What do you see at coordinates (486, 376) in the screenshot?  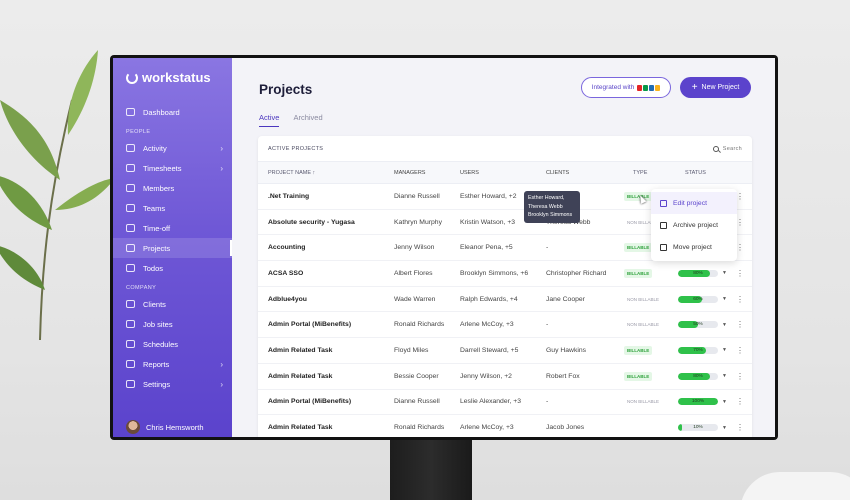 I see `users-cell: Jenny Wilson, +2` at bounding box center [486, 376].